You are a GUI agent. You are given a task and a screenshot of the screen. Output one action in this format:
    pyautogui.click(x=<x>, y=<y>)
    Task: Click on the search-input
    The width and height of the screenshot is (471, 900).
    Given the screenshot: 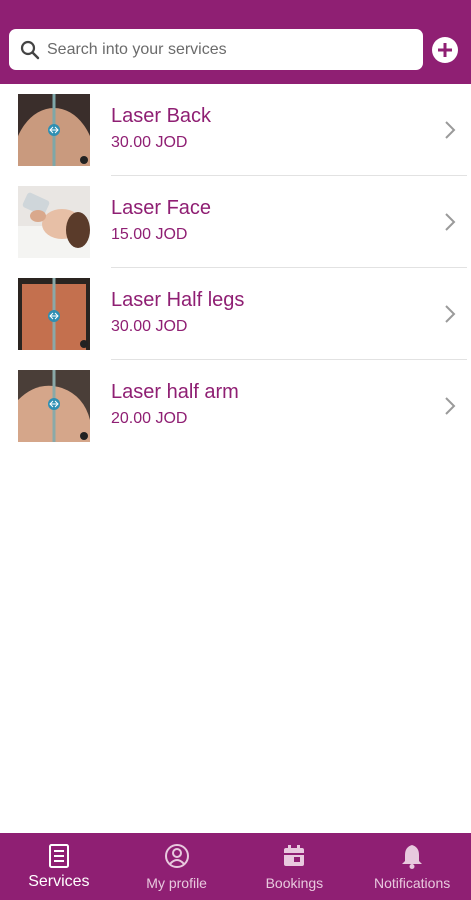 What is the action you would take?
    pyautogui.click(x=227, y=49)
    